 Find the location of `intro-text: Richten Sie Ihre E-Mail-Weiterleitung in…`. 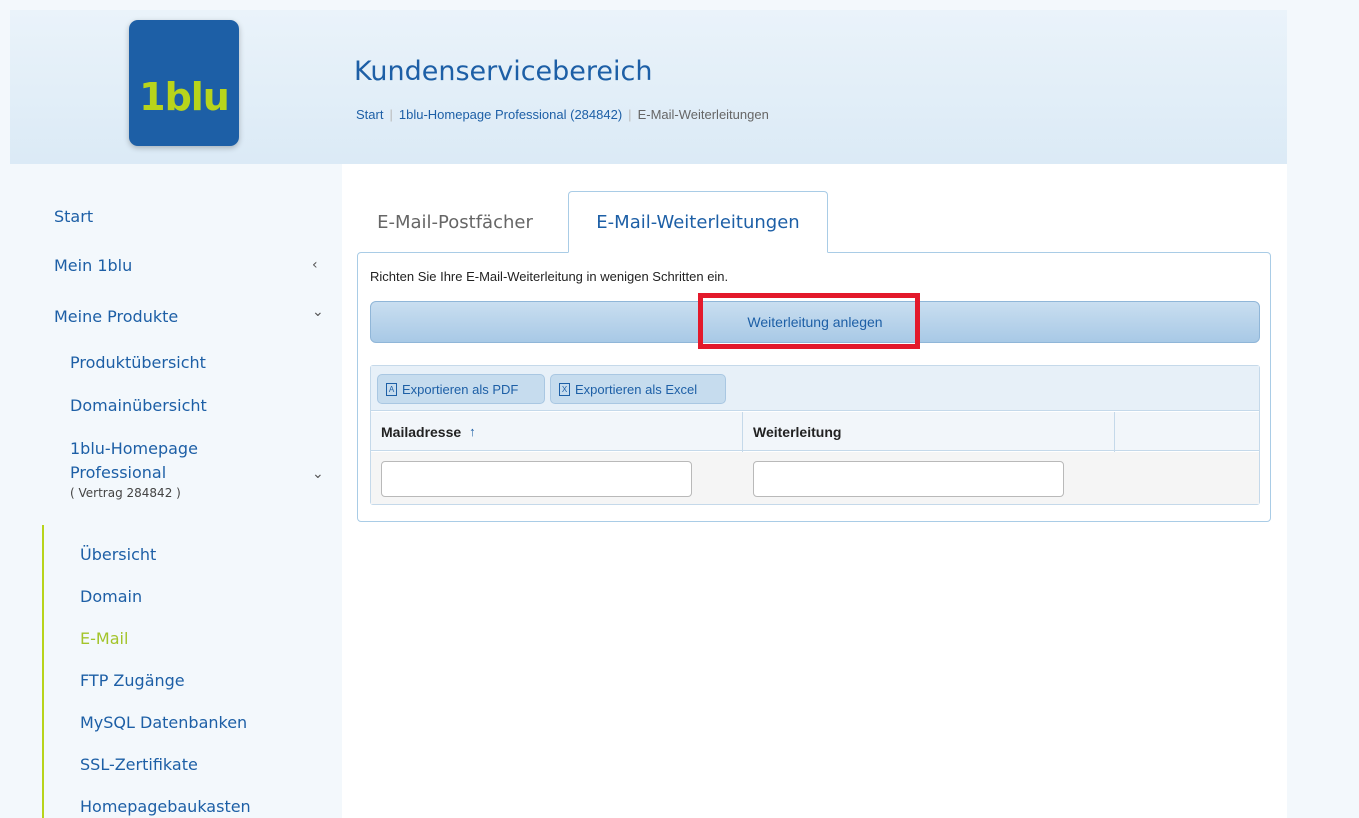

intro-text: Richten Sie Ihre E-Mail-Weiterleitung in… is located at coordinates (549, 276).